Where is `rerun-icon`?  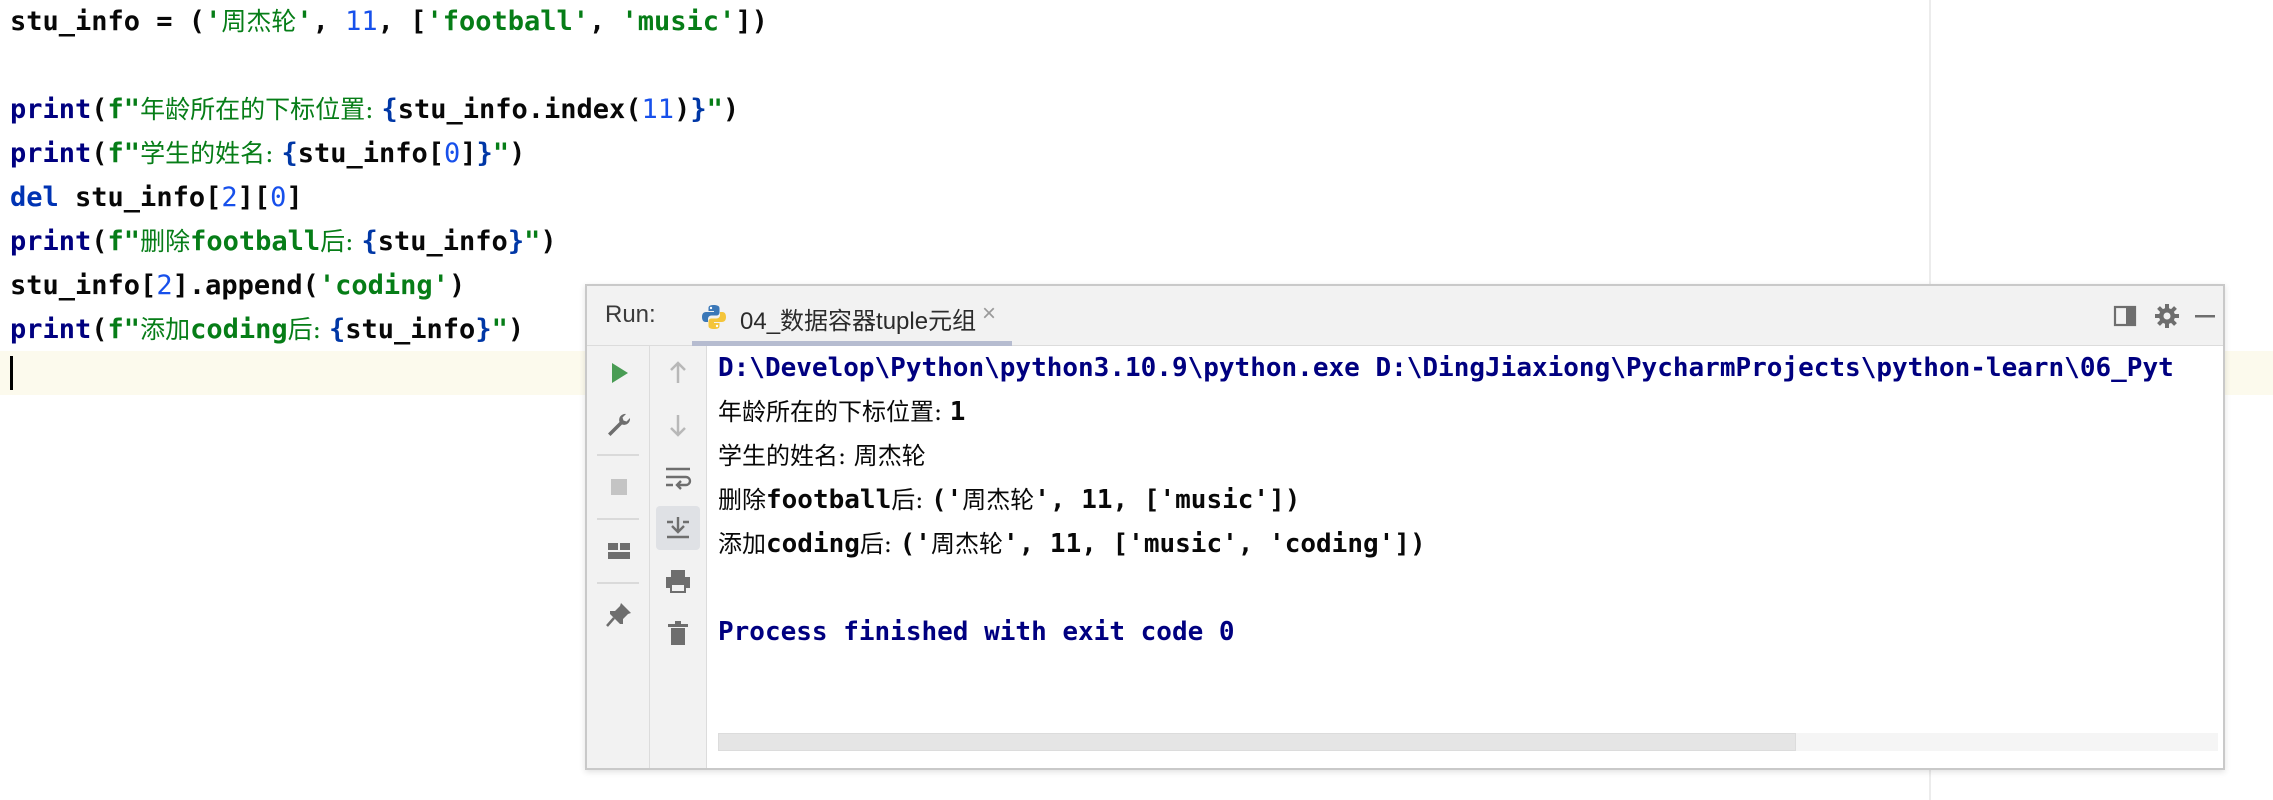 rerun-icon is located at coordinates (619, 373).